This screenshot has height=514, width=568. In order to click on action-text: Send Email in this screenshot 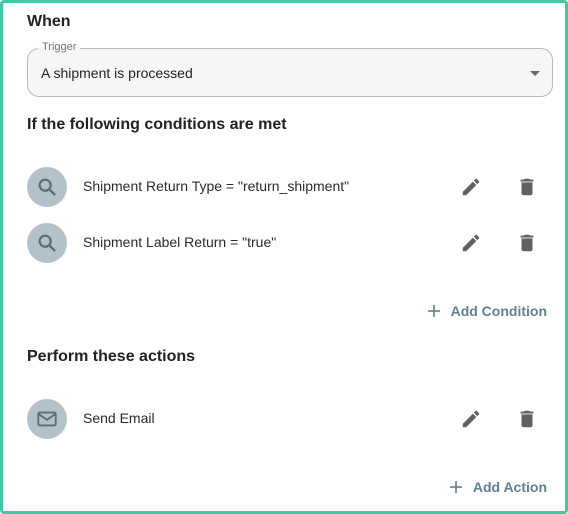, I will do `click(119, 418)`.